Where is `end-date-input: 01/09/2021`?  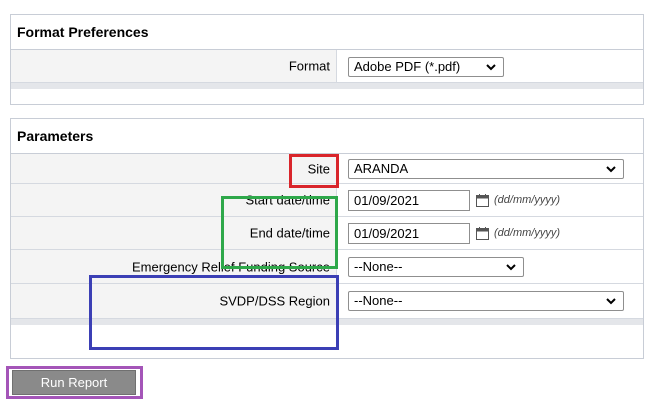 end-date-input: 01/09/2021 is located at coordinates (409, 233).